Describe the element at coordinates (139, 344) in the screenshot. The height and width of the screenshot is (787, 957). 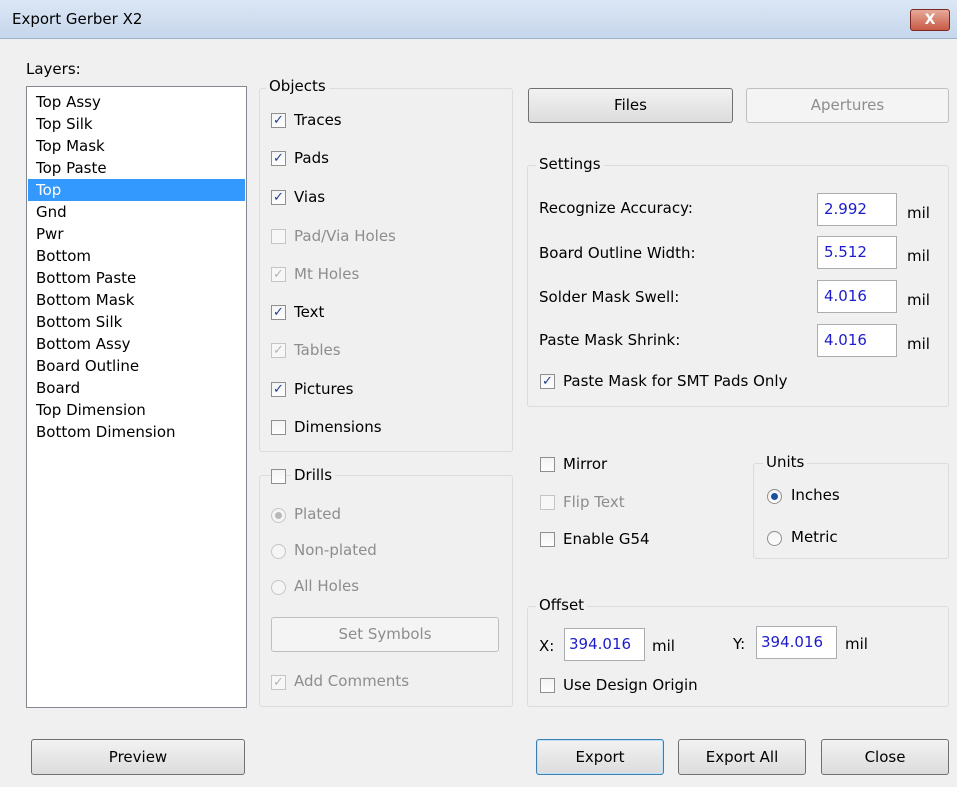
I see `layer-item: Bottom Assy` at that location.